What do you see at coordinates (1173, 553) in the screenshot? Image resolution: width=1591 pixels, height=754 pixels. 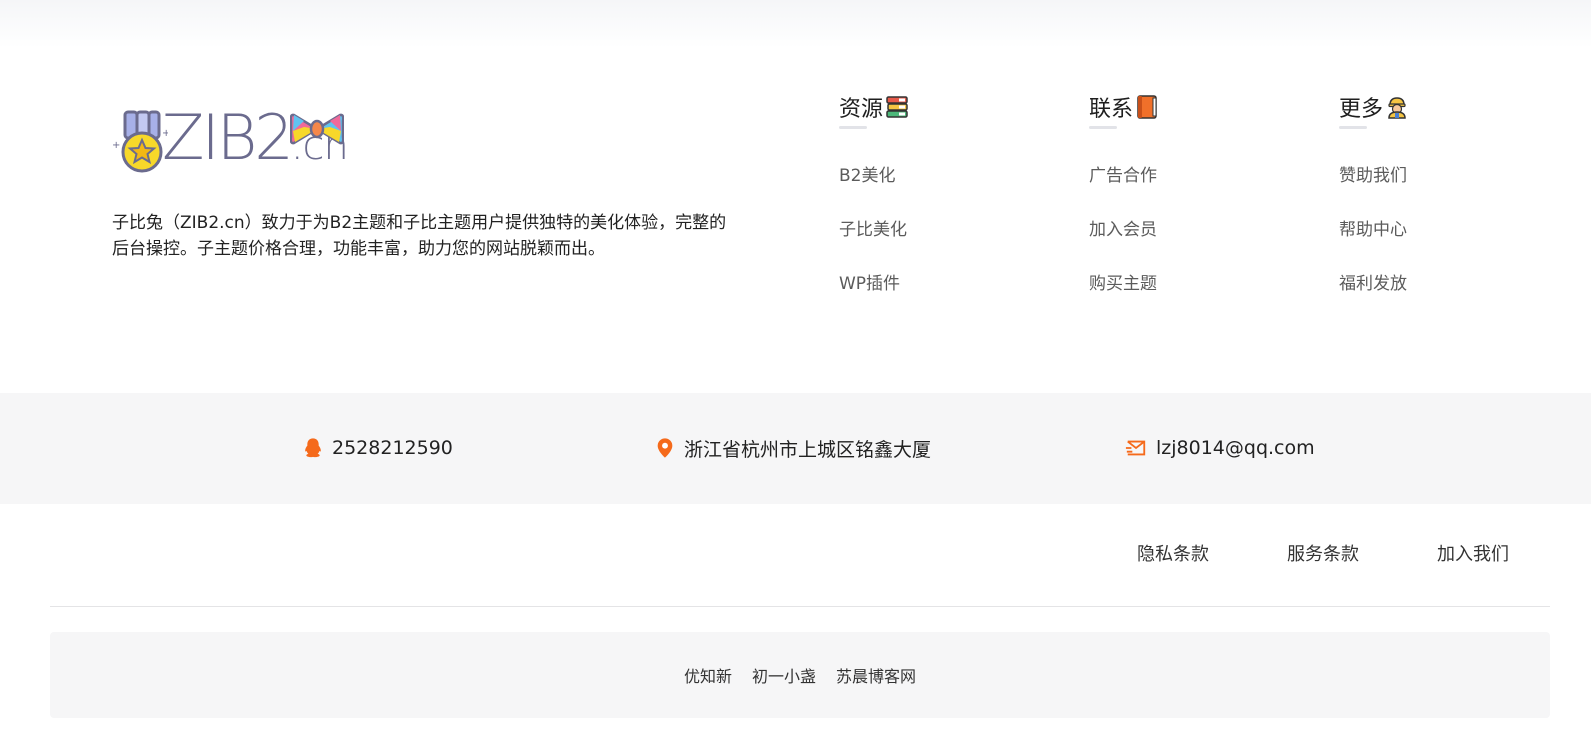 I see `privacy-policy-link: 隐私条款` at bounding box center [1173, 553].